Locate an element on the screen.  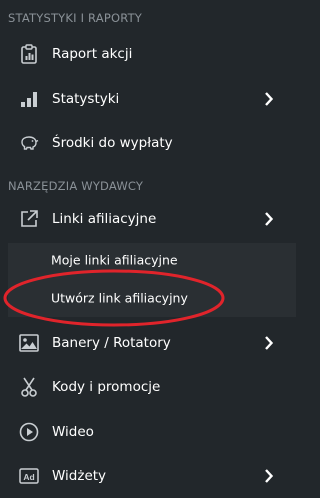
submenu-label-utworz-link: Utwórz link afiliacyjny is located at coordinates (119, 298).